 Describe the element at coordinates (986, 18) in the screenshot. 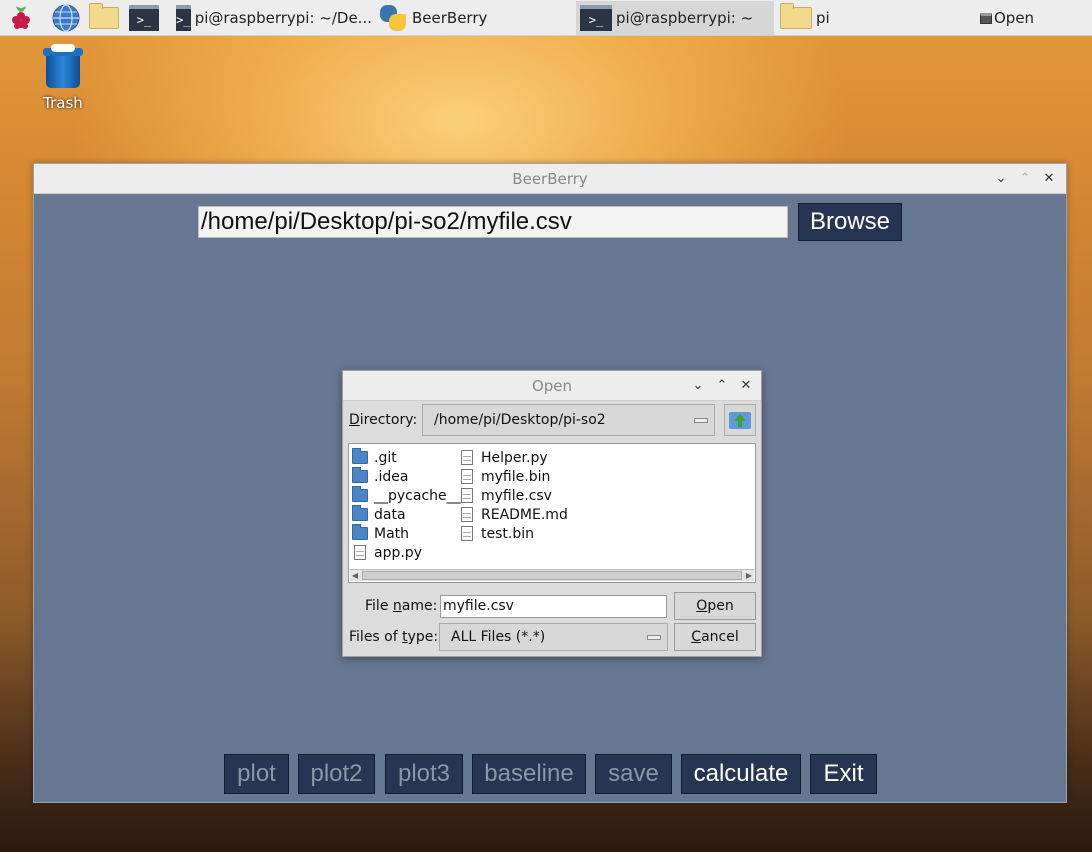

I see `window-icon` at that location.